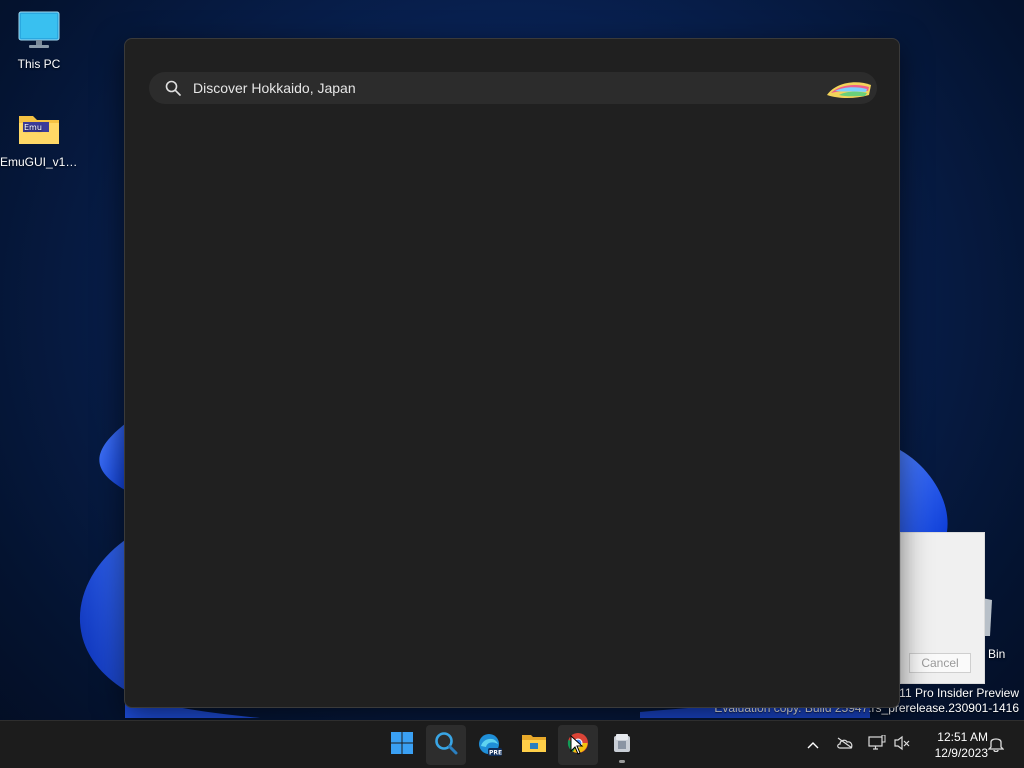 Image resolution: width=1024 pixels, height=768 pixels. I want to click on volume-tray-button, so click(902, 745).